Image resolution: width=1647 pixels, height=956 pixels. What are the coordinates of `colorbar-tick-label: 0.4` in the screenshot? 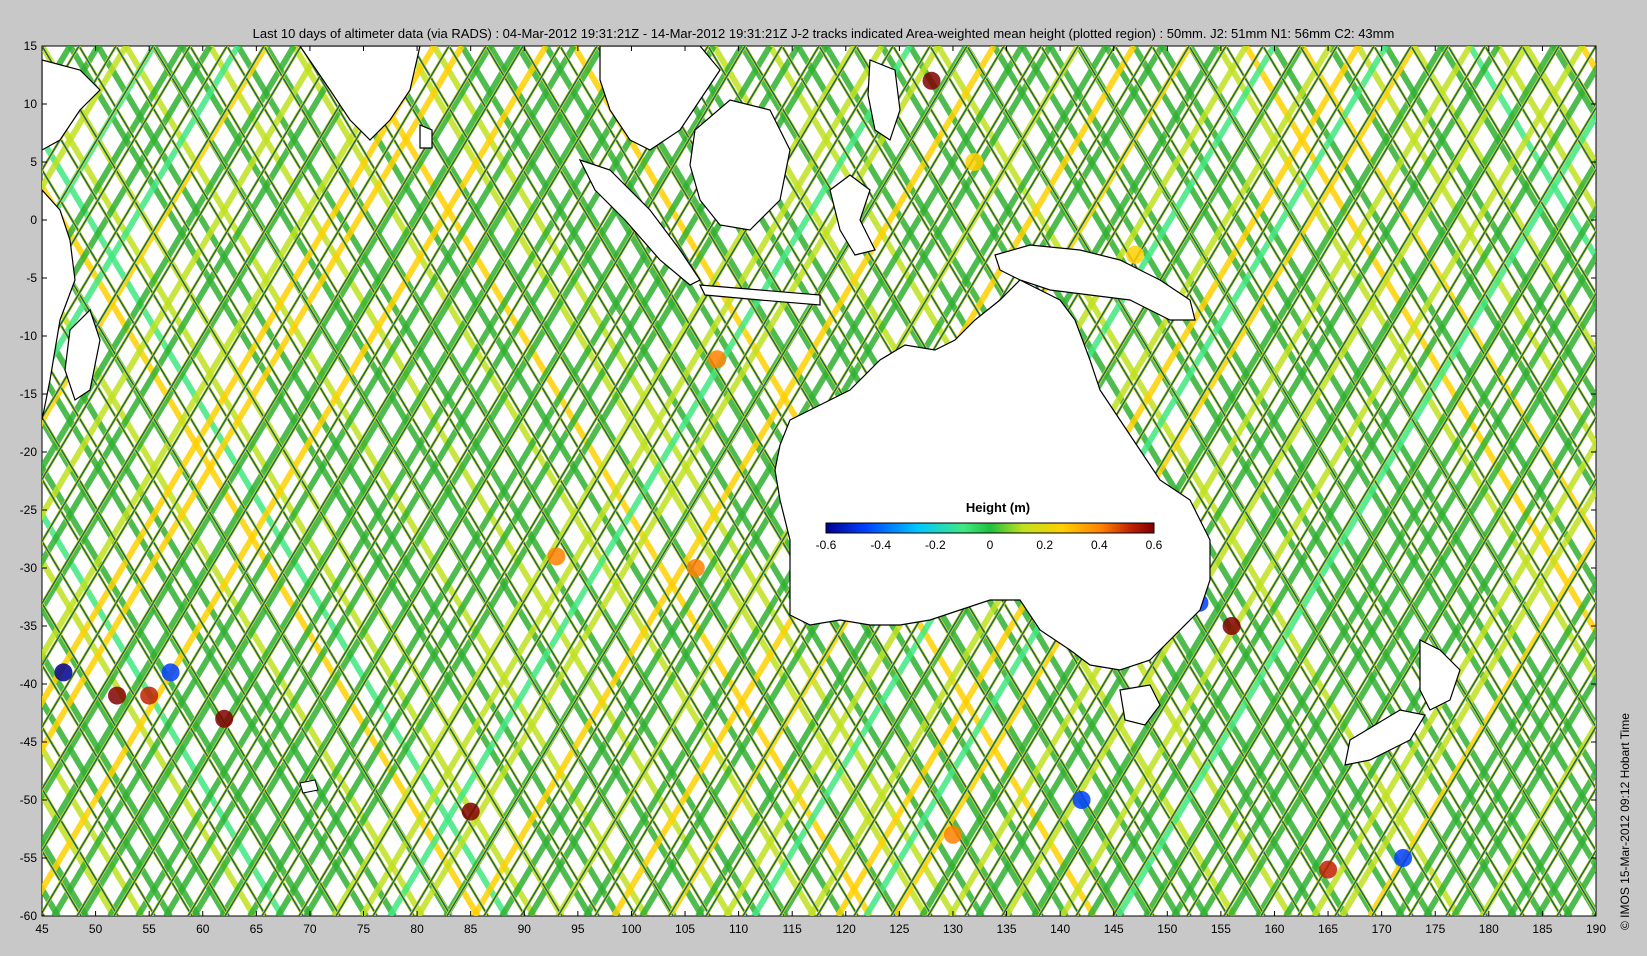 It's located at (1099, 545).